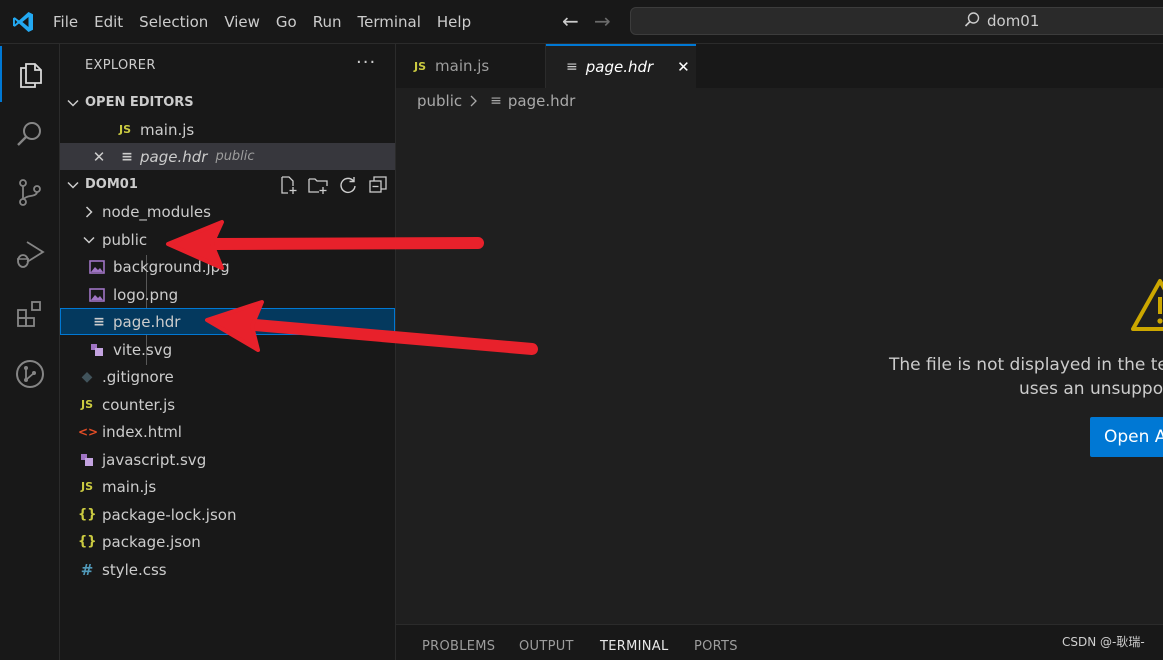 The width and height of the screenshot is (1163, 660). What do you see at coordinates (716, 646) in the screenshot?
I see `panel-tab-ports: PORTS` at bounding box center [716, 646].